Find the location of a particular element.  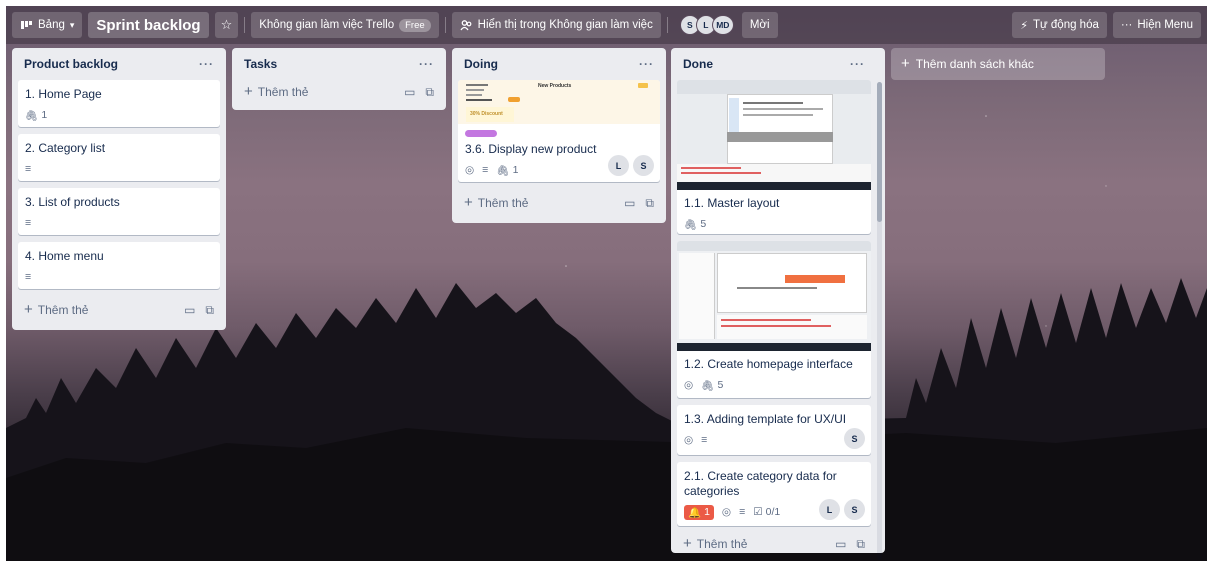

card-title: 4. Home menu is located at coordinates (64, 256).